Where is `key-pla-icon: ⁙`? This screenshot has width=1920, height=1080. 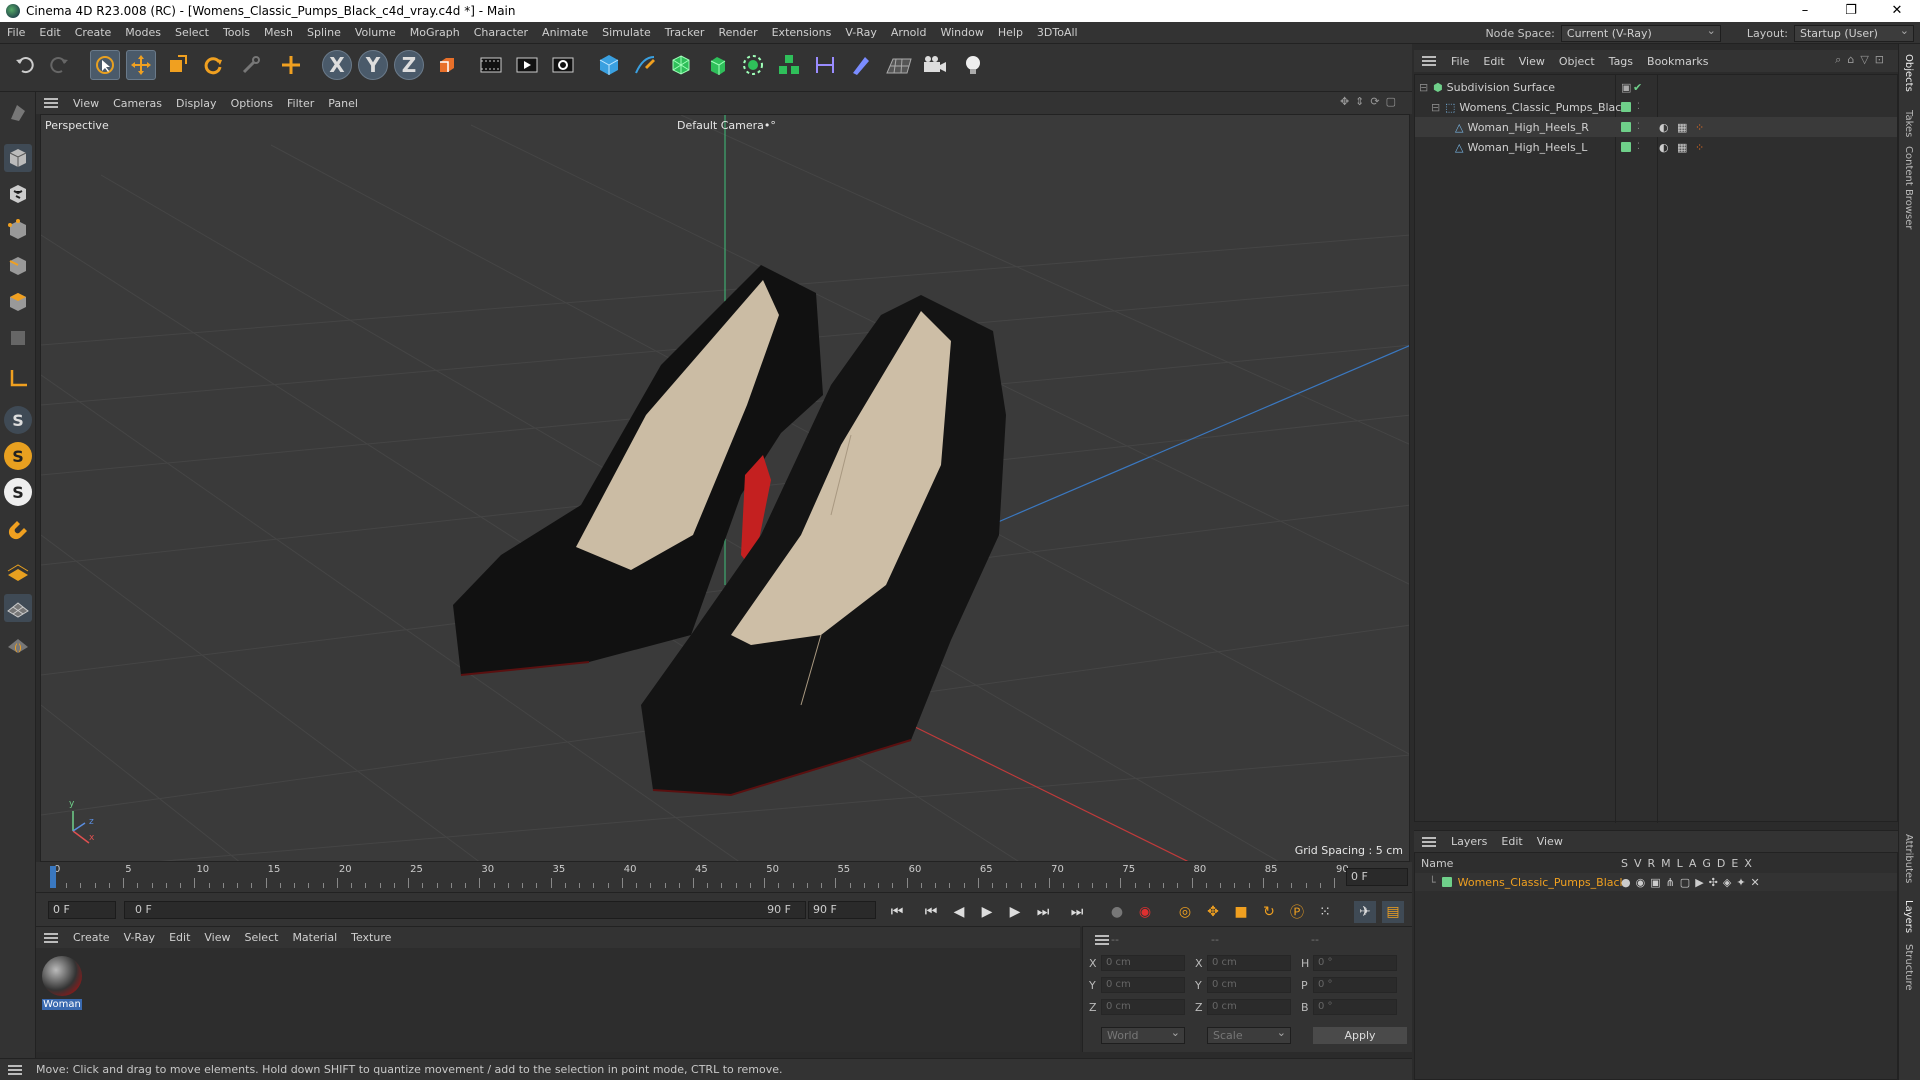 key-pla-icon: ⁙ is located at coordinates (1325, 912).